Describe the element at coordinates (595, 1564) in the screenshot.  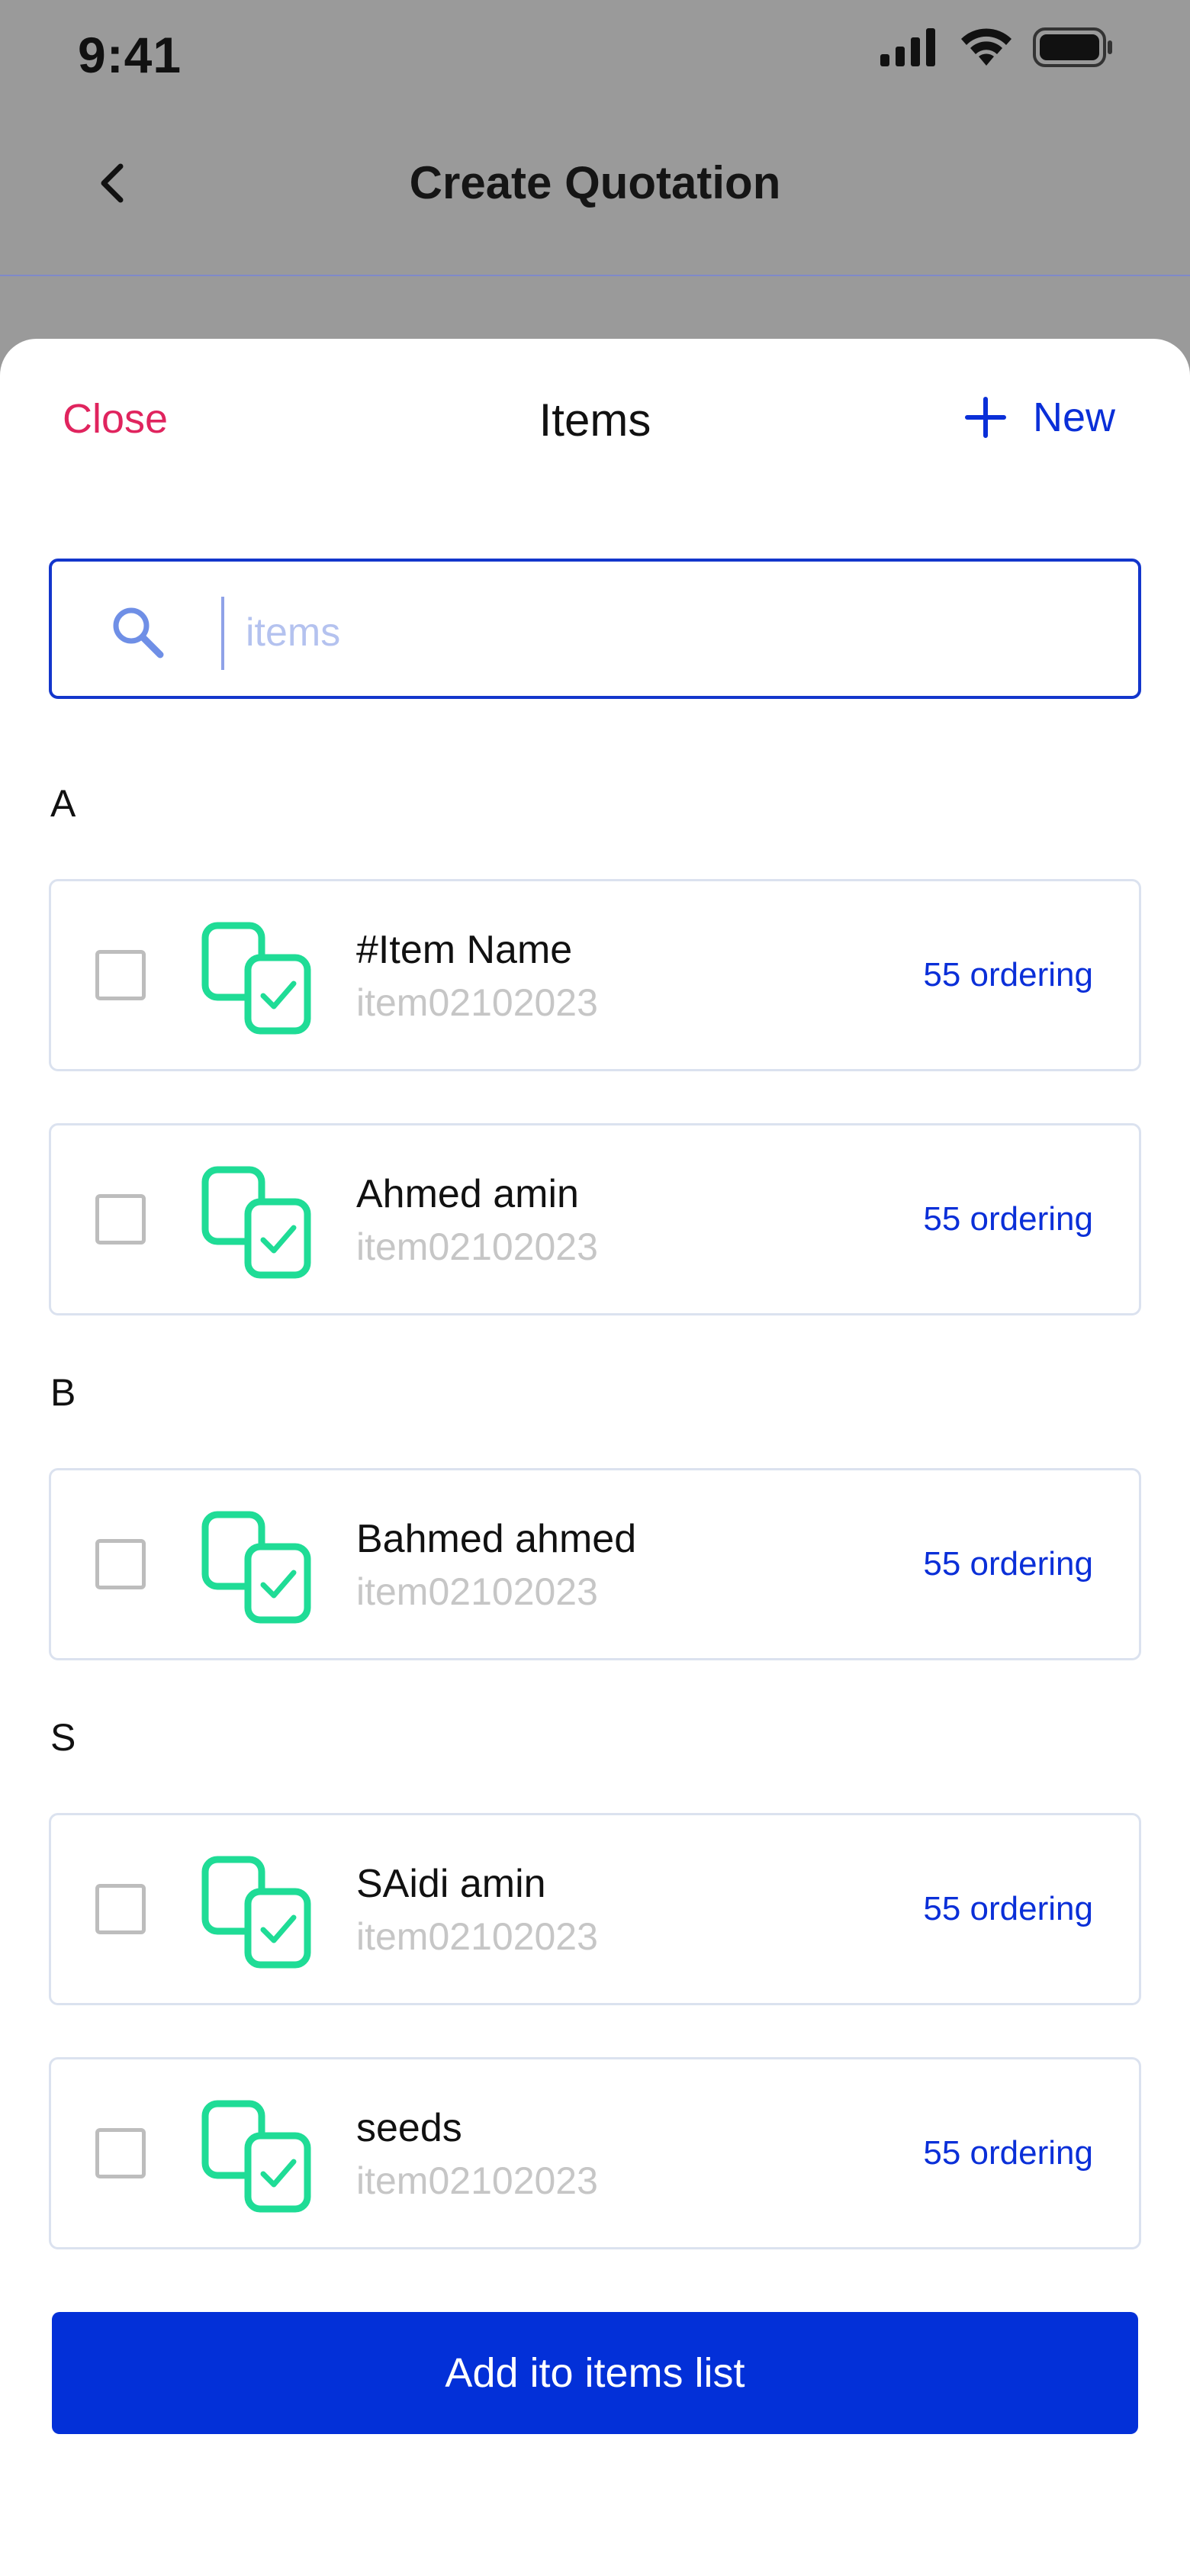
I see `item-row: Bahmed ahmed item02102023 55 ordering` at that location.